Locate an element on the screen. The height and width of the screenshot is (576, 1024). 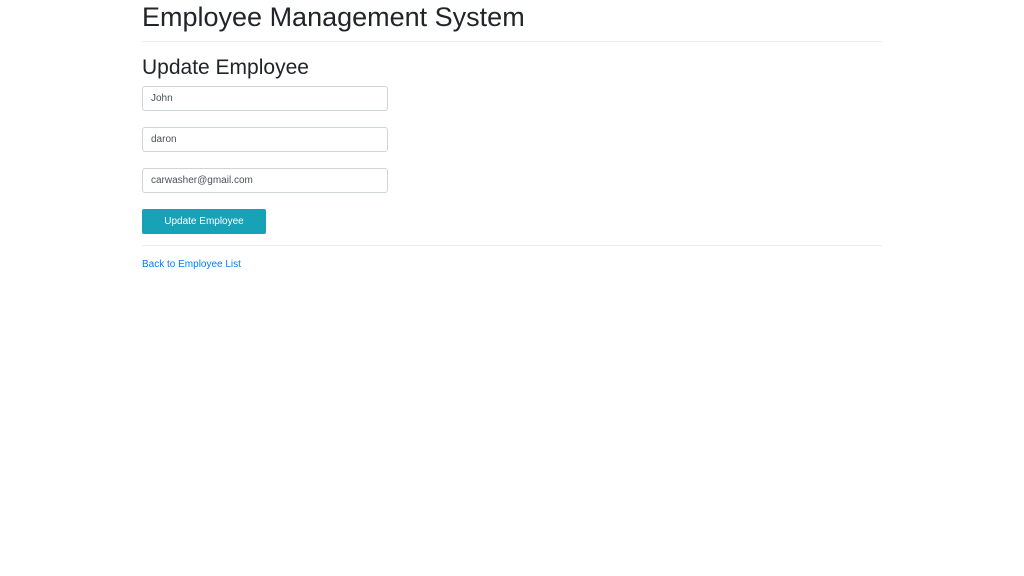
email-input is located at coordinates (265, 180).